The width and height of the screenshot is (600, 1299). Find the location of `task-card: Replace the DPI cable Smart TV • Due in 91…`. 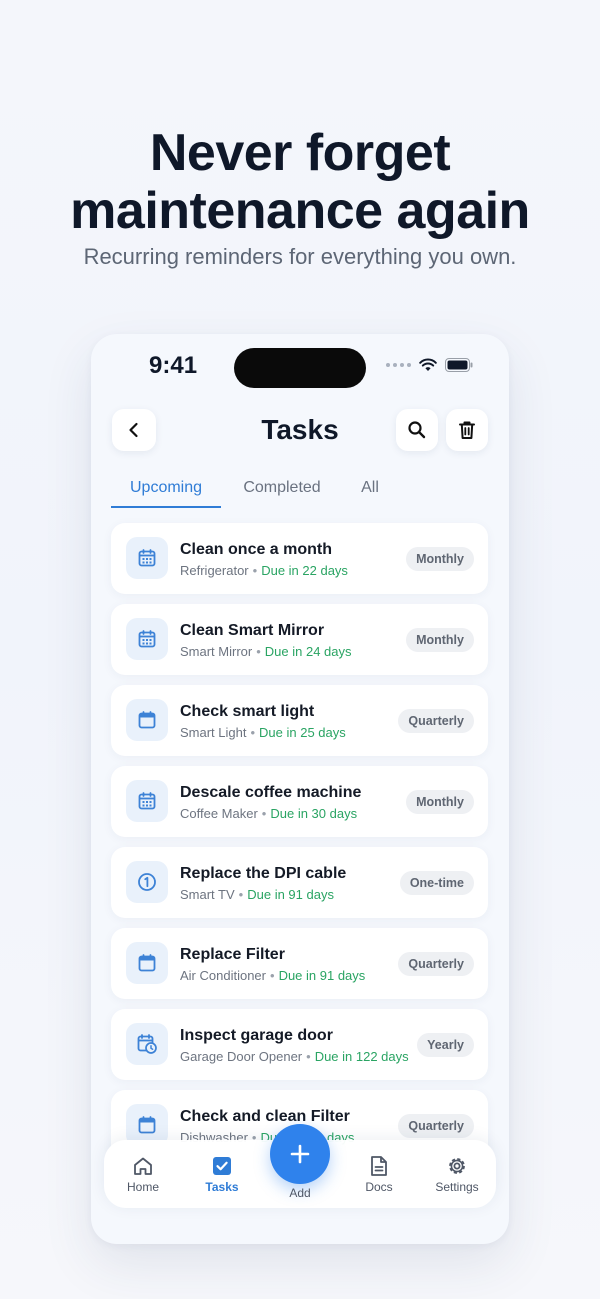

task-card: Replace the DPI cable Smart TV • Due in 91… is located at coordinates (299, 882).